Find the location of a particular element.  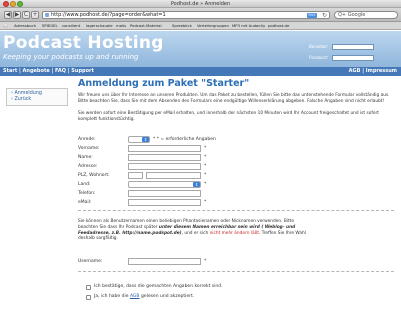

form-row-username: Username: * is located at coordinates (236, 261).